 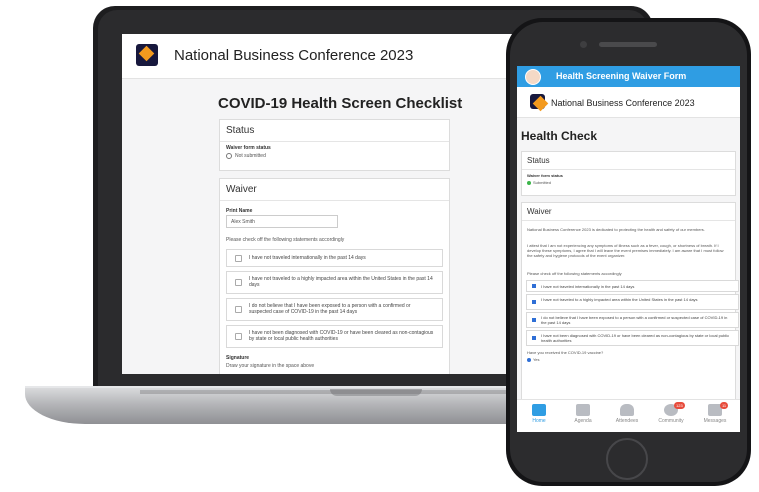 I want to click on phone-status-card: Status Waiver form status Submitted, so click(x=628, y=173).